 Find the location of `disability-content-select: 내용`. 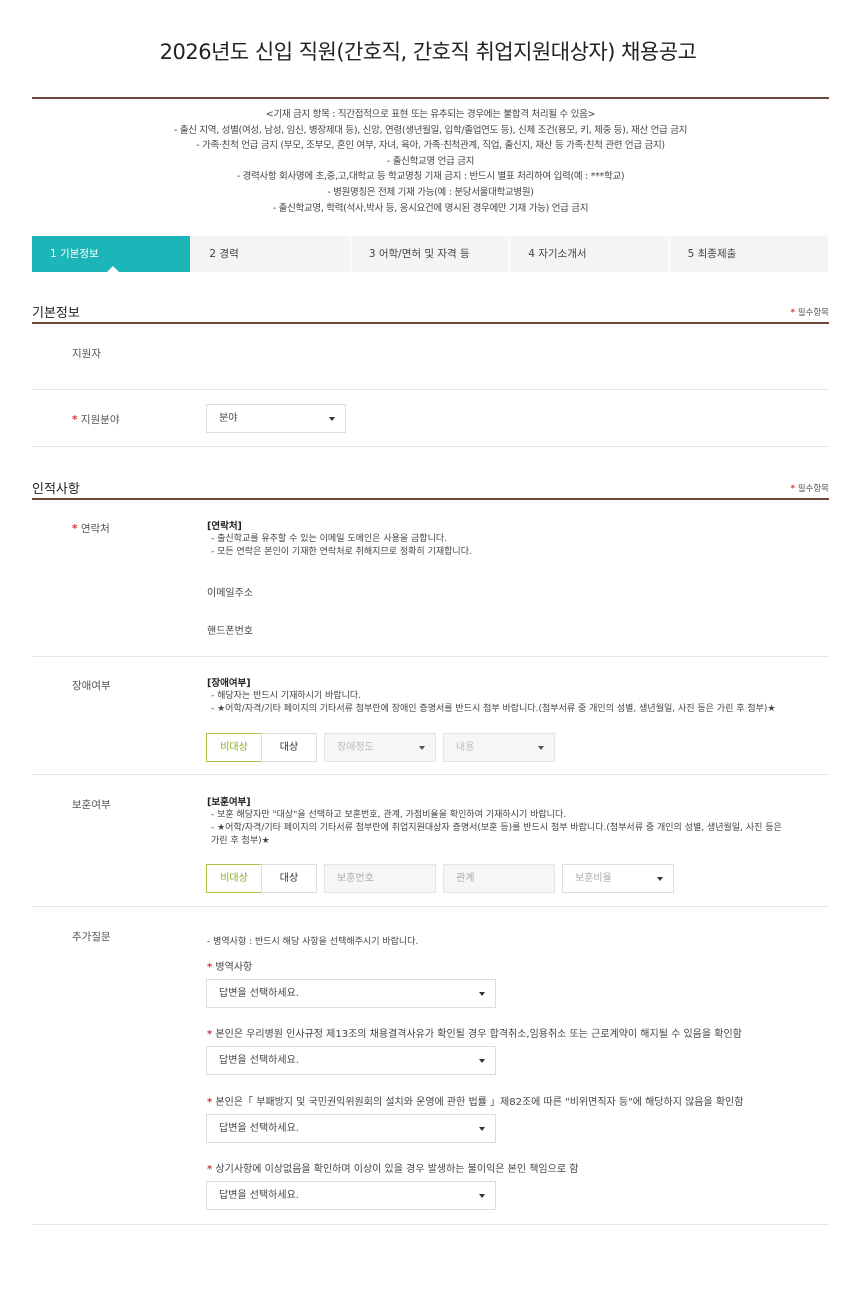

disability-content-select: 내용 is located at coordinates (499, 747).